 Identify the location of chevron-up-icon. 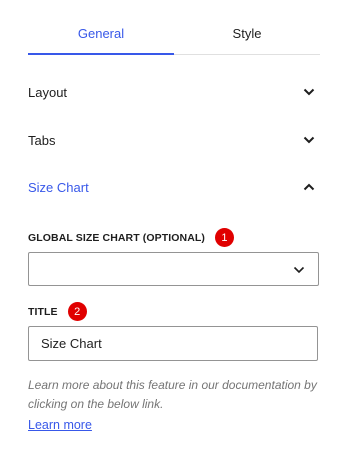
(309, 187).